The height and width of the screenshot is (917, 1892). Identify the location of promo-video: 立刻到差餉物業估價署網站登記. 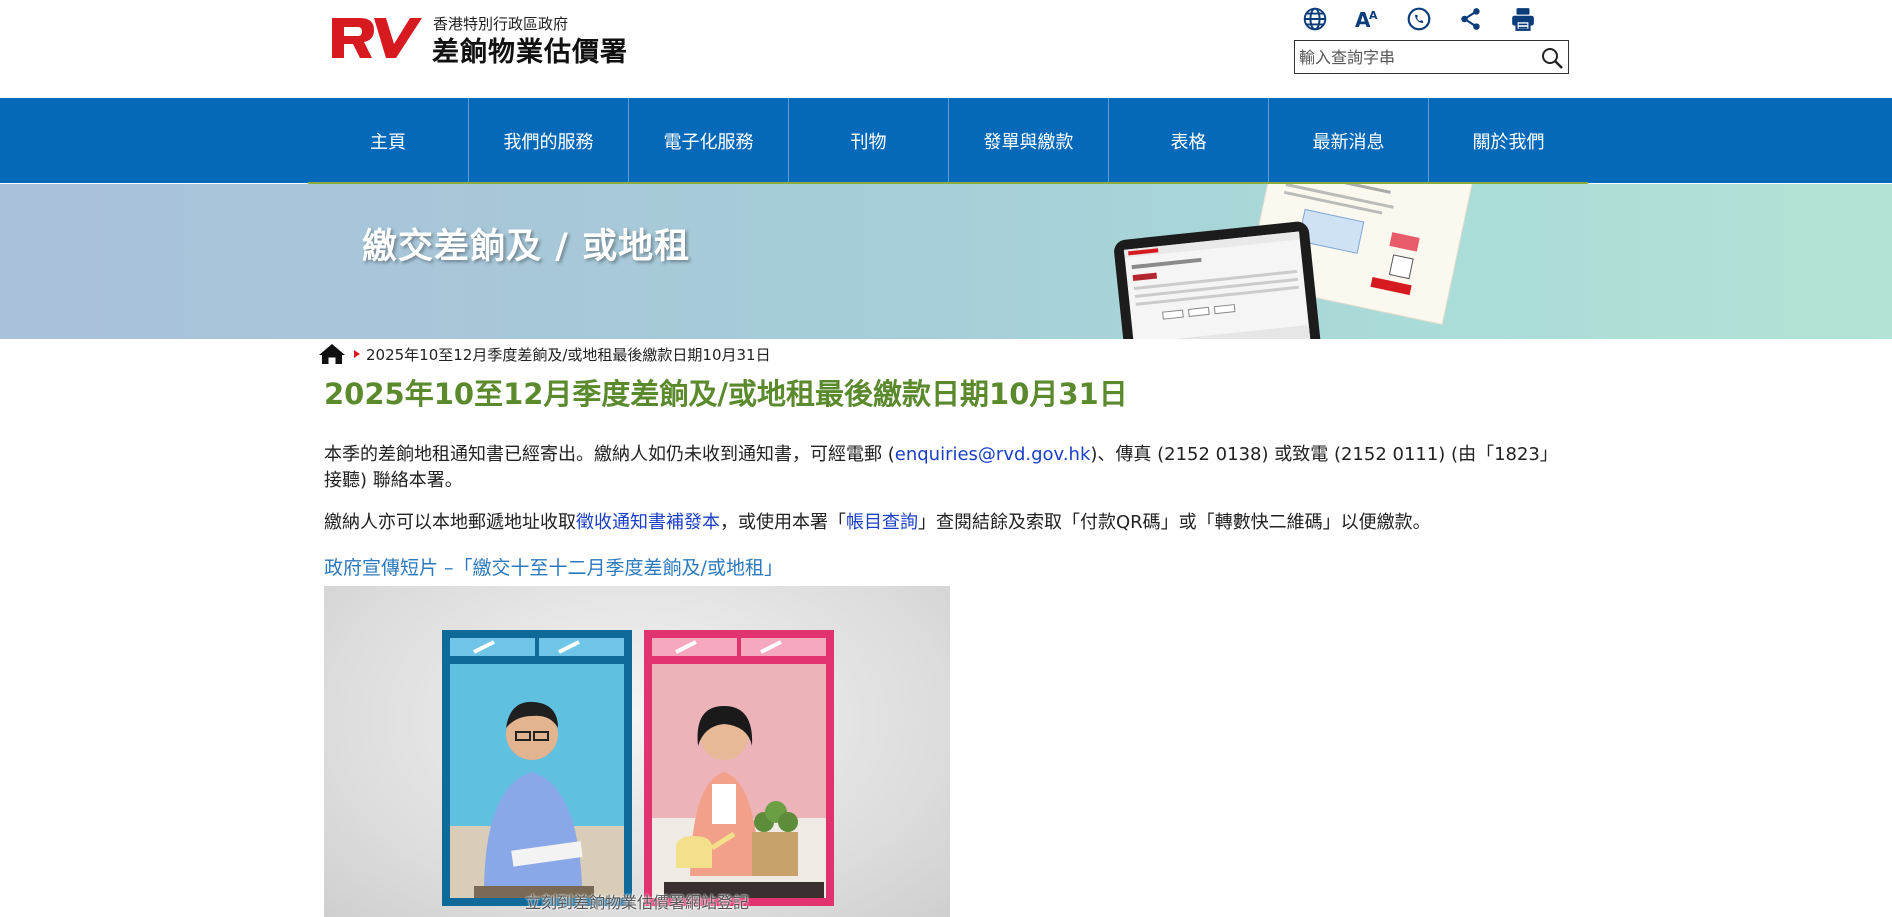
(637, 751).